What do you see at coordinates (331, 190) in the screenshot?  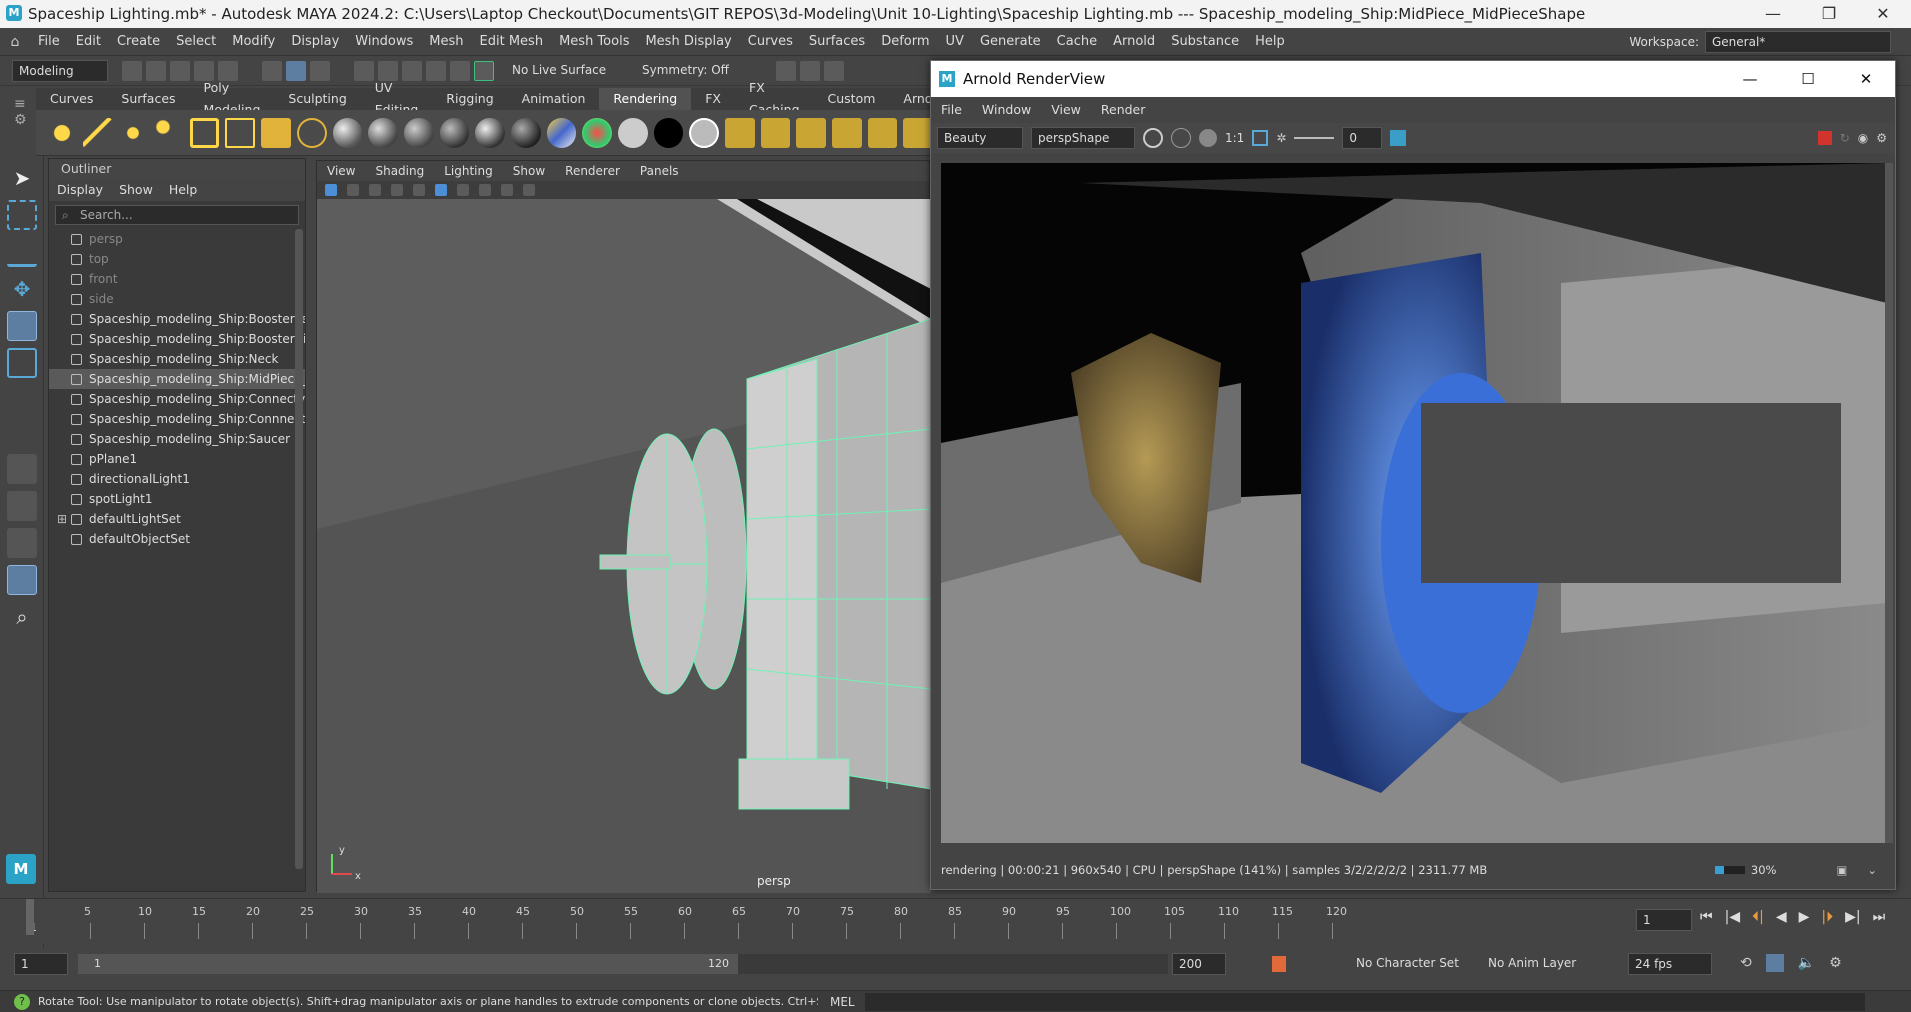 I see `camera-attributes-icon` at bounding box center [331, 190].